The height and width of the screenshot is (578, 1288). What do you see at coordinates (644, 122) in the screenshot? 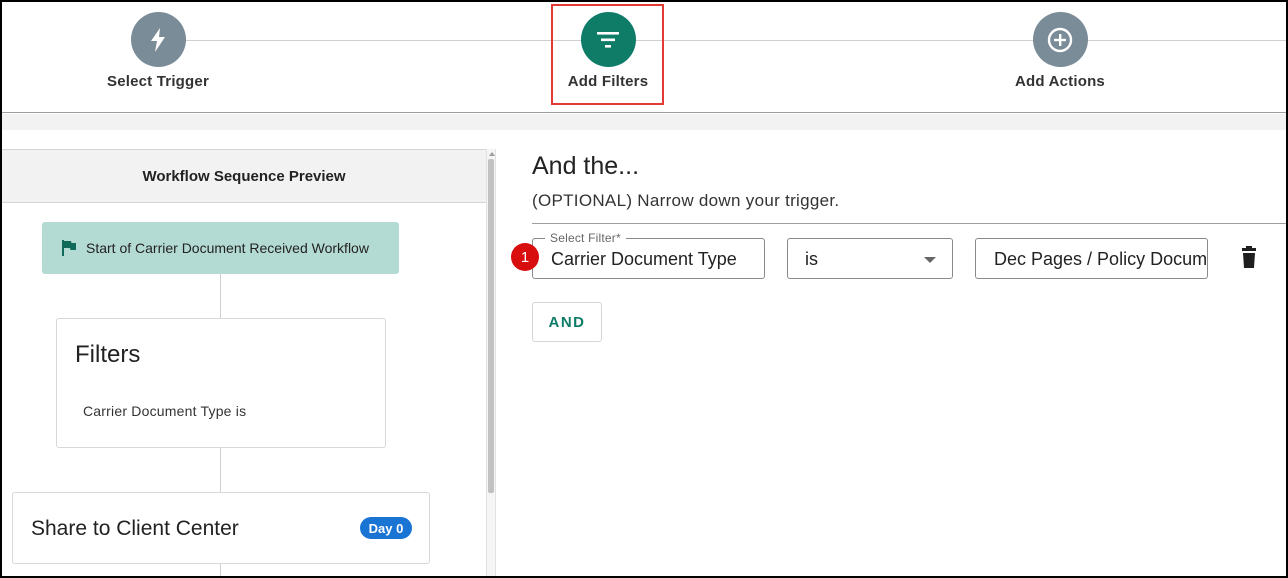
I see `content-gap` at bounding box center [644, 122].